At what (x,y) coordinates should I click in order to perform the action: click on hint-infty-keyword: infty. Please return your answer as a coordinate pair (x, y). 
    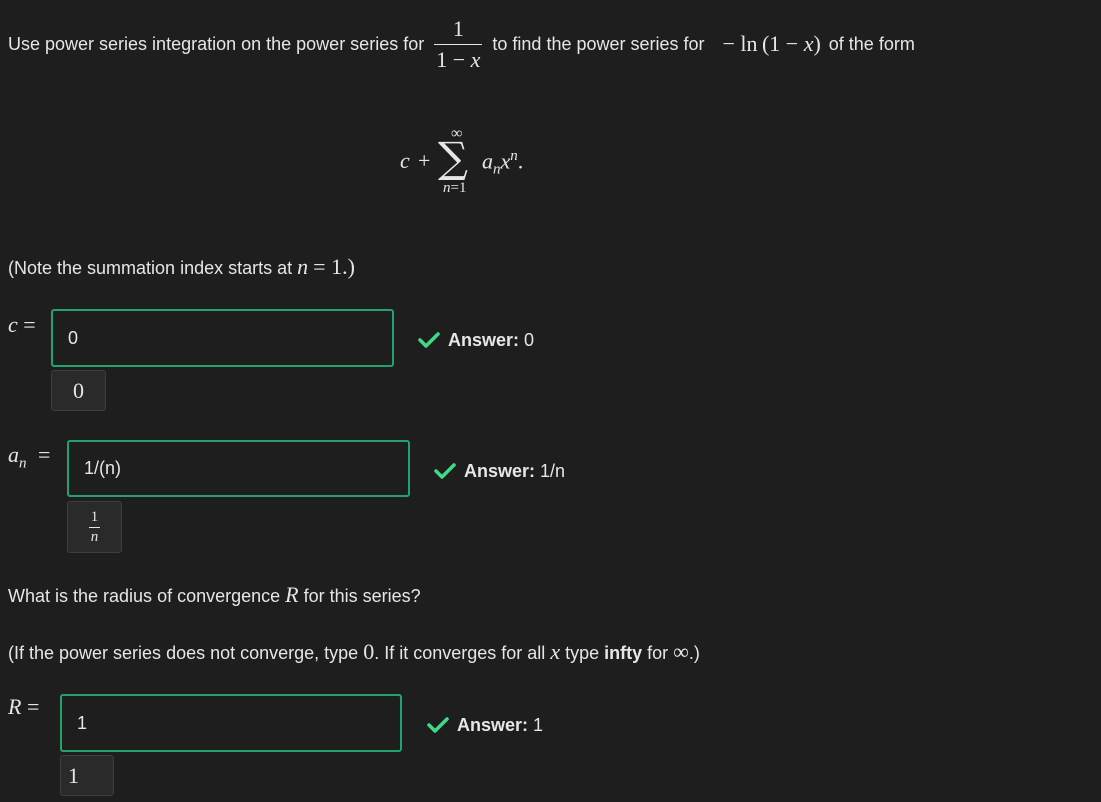
    Looking at the image, I should click on (623, 653).